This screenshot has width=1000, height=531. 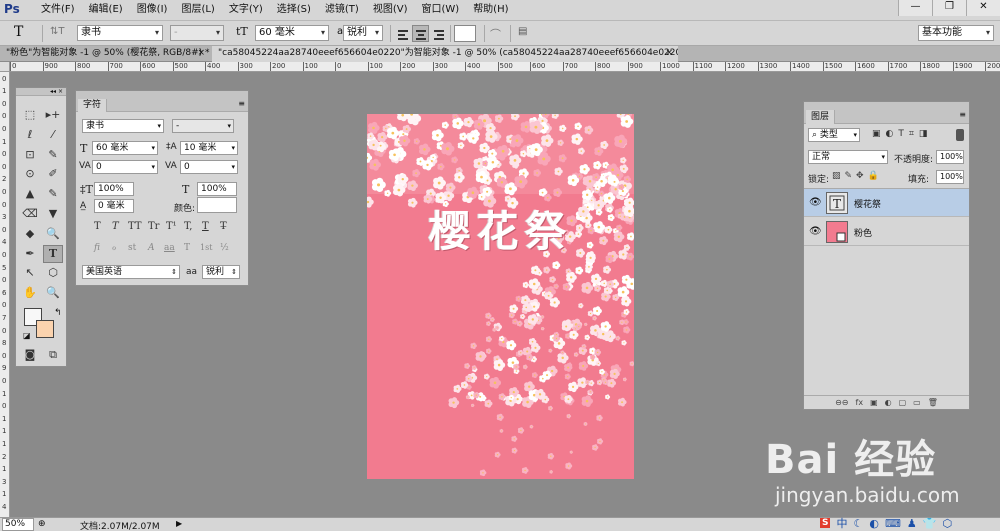 What do you see at coordinates (45, 329) in the screenshot?
I see `background-color-swatch` at bounding box center [45, 329].